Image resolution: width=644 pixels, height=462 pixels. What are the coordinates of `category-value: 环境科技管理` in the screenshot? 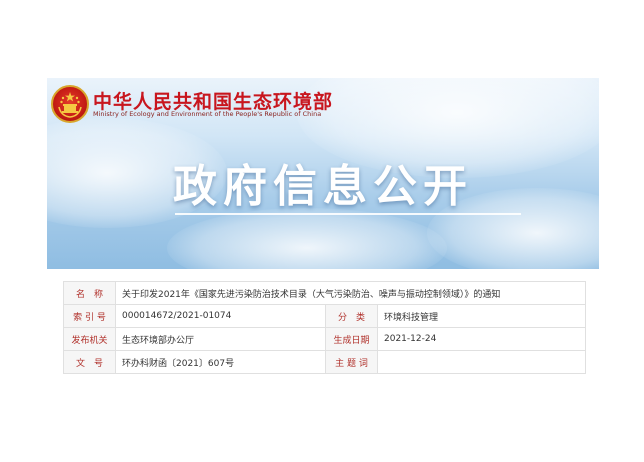 It's located at (481, 316).